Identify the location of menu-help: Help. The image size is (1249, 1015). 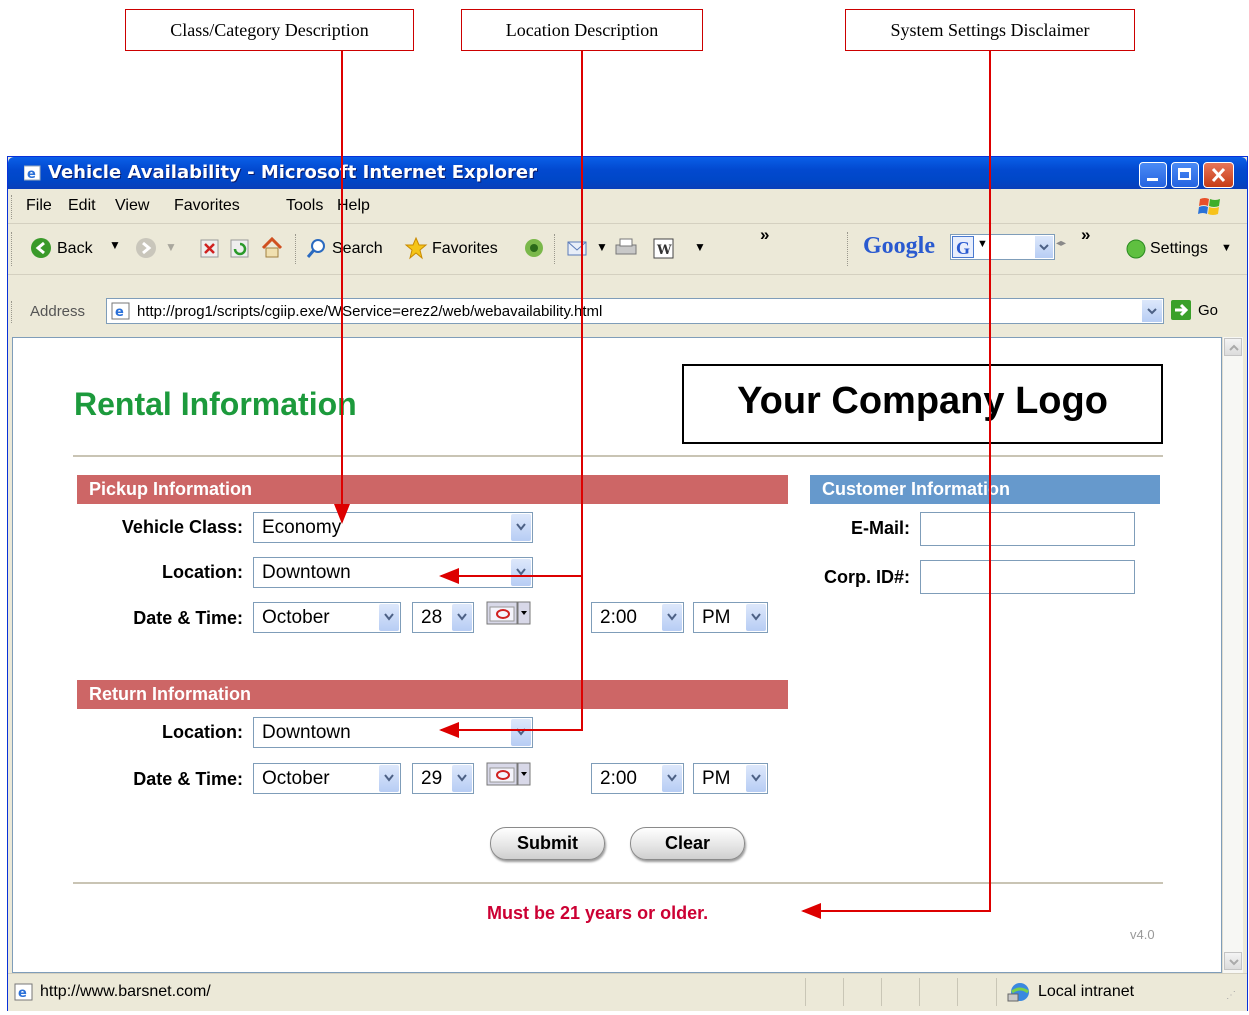
(353, 206).